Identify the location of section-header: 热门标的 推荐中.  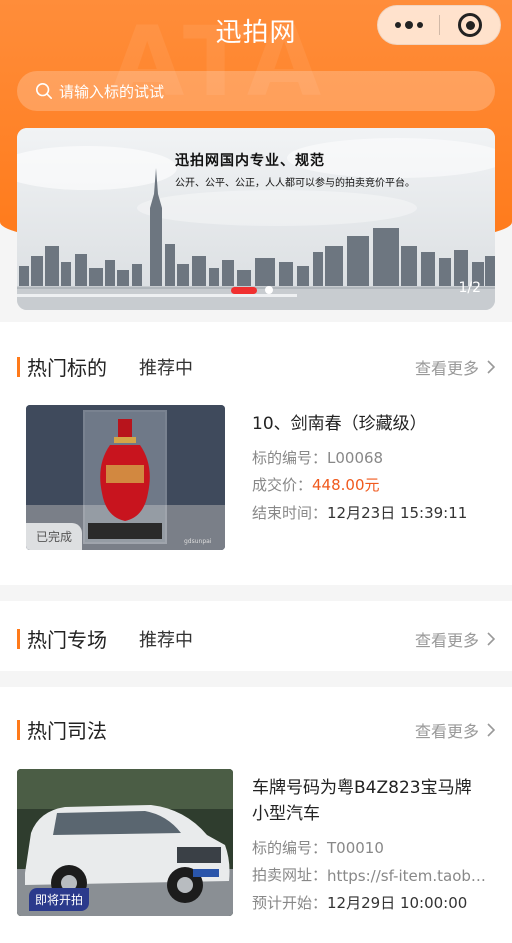
(105, 366).